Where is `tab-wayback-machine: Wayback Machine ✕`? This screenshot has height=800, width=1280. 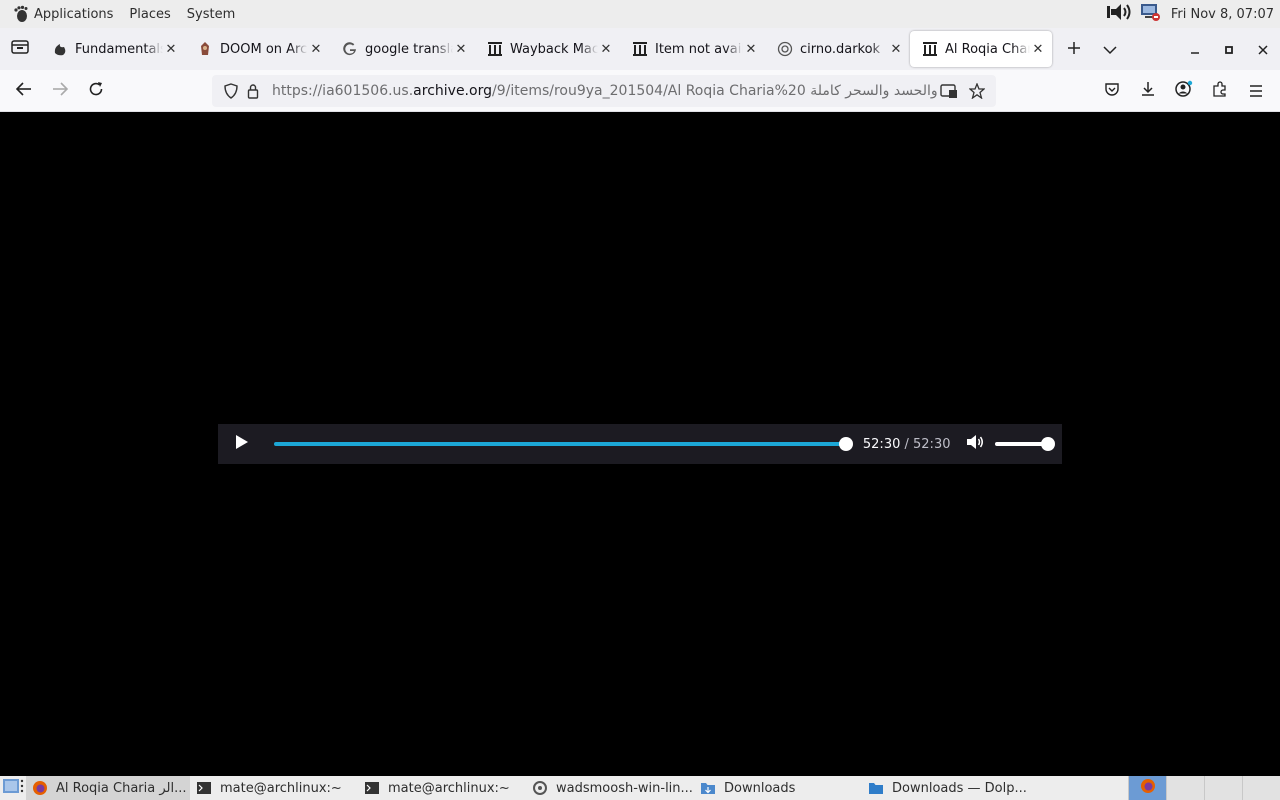 tab-wayback-machine: Wayback Machine ✕ is located at coordinates (547, 49).